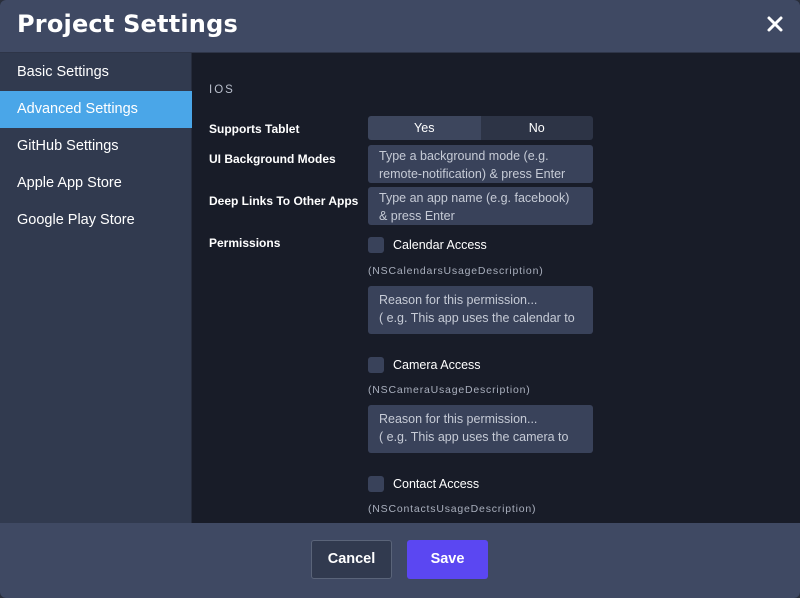  Describe the element at coordinates (424, 128) in the screenshot. I see `supports-tablet-yes-option: Yes` at that location.